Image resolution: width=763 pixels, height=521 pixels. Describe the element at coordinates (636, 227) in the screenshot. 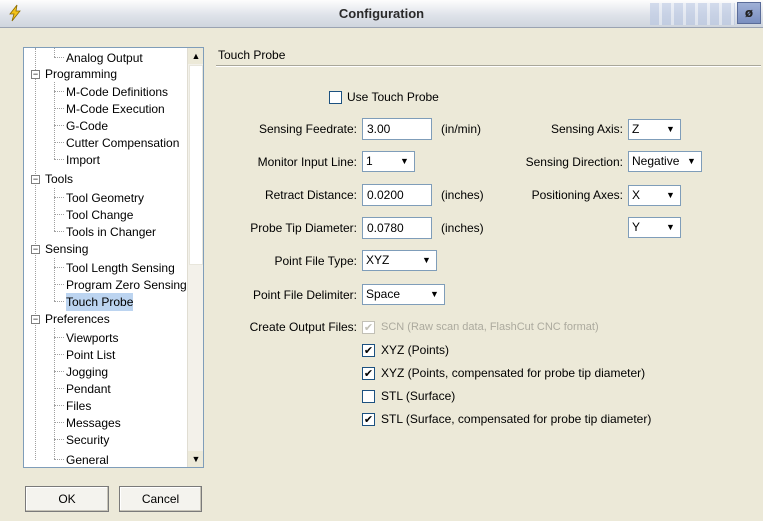

I see `positioning-axis-2-value: Y` at that location.